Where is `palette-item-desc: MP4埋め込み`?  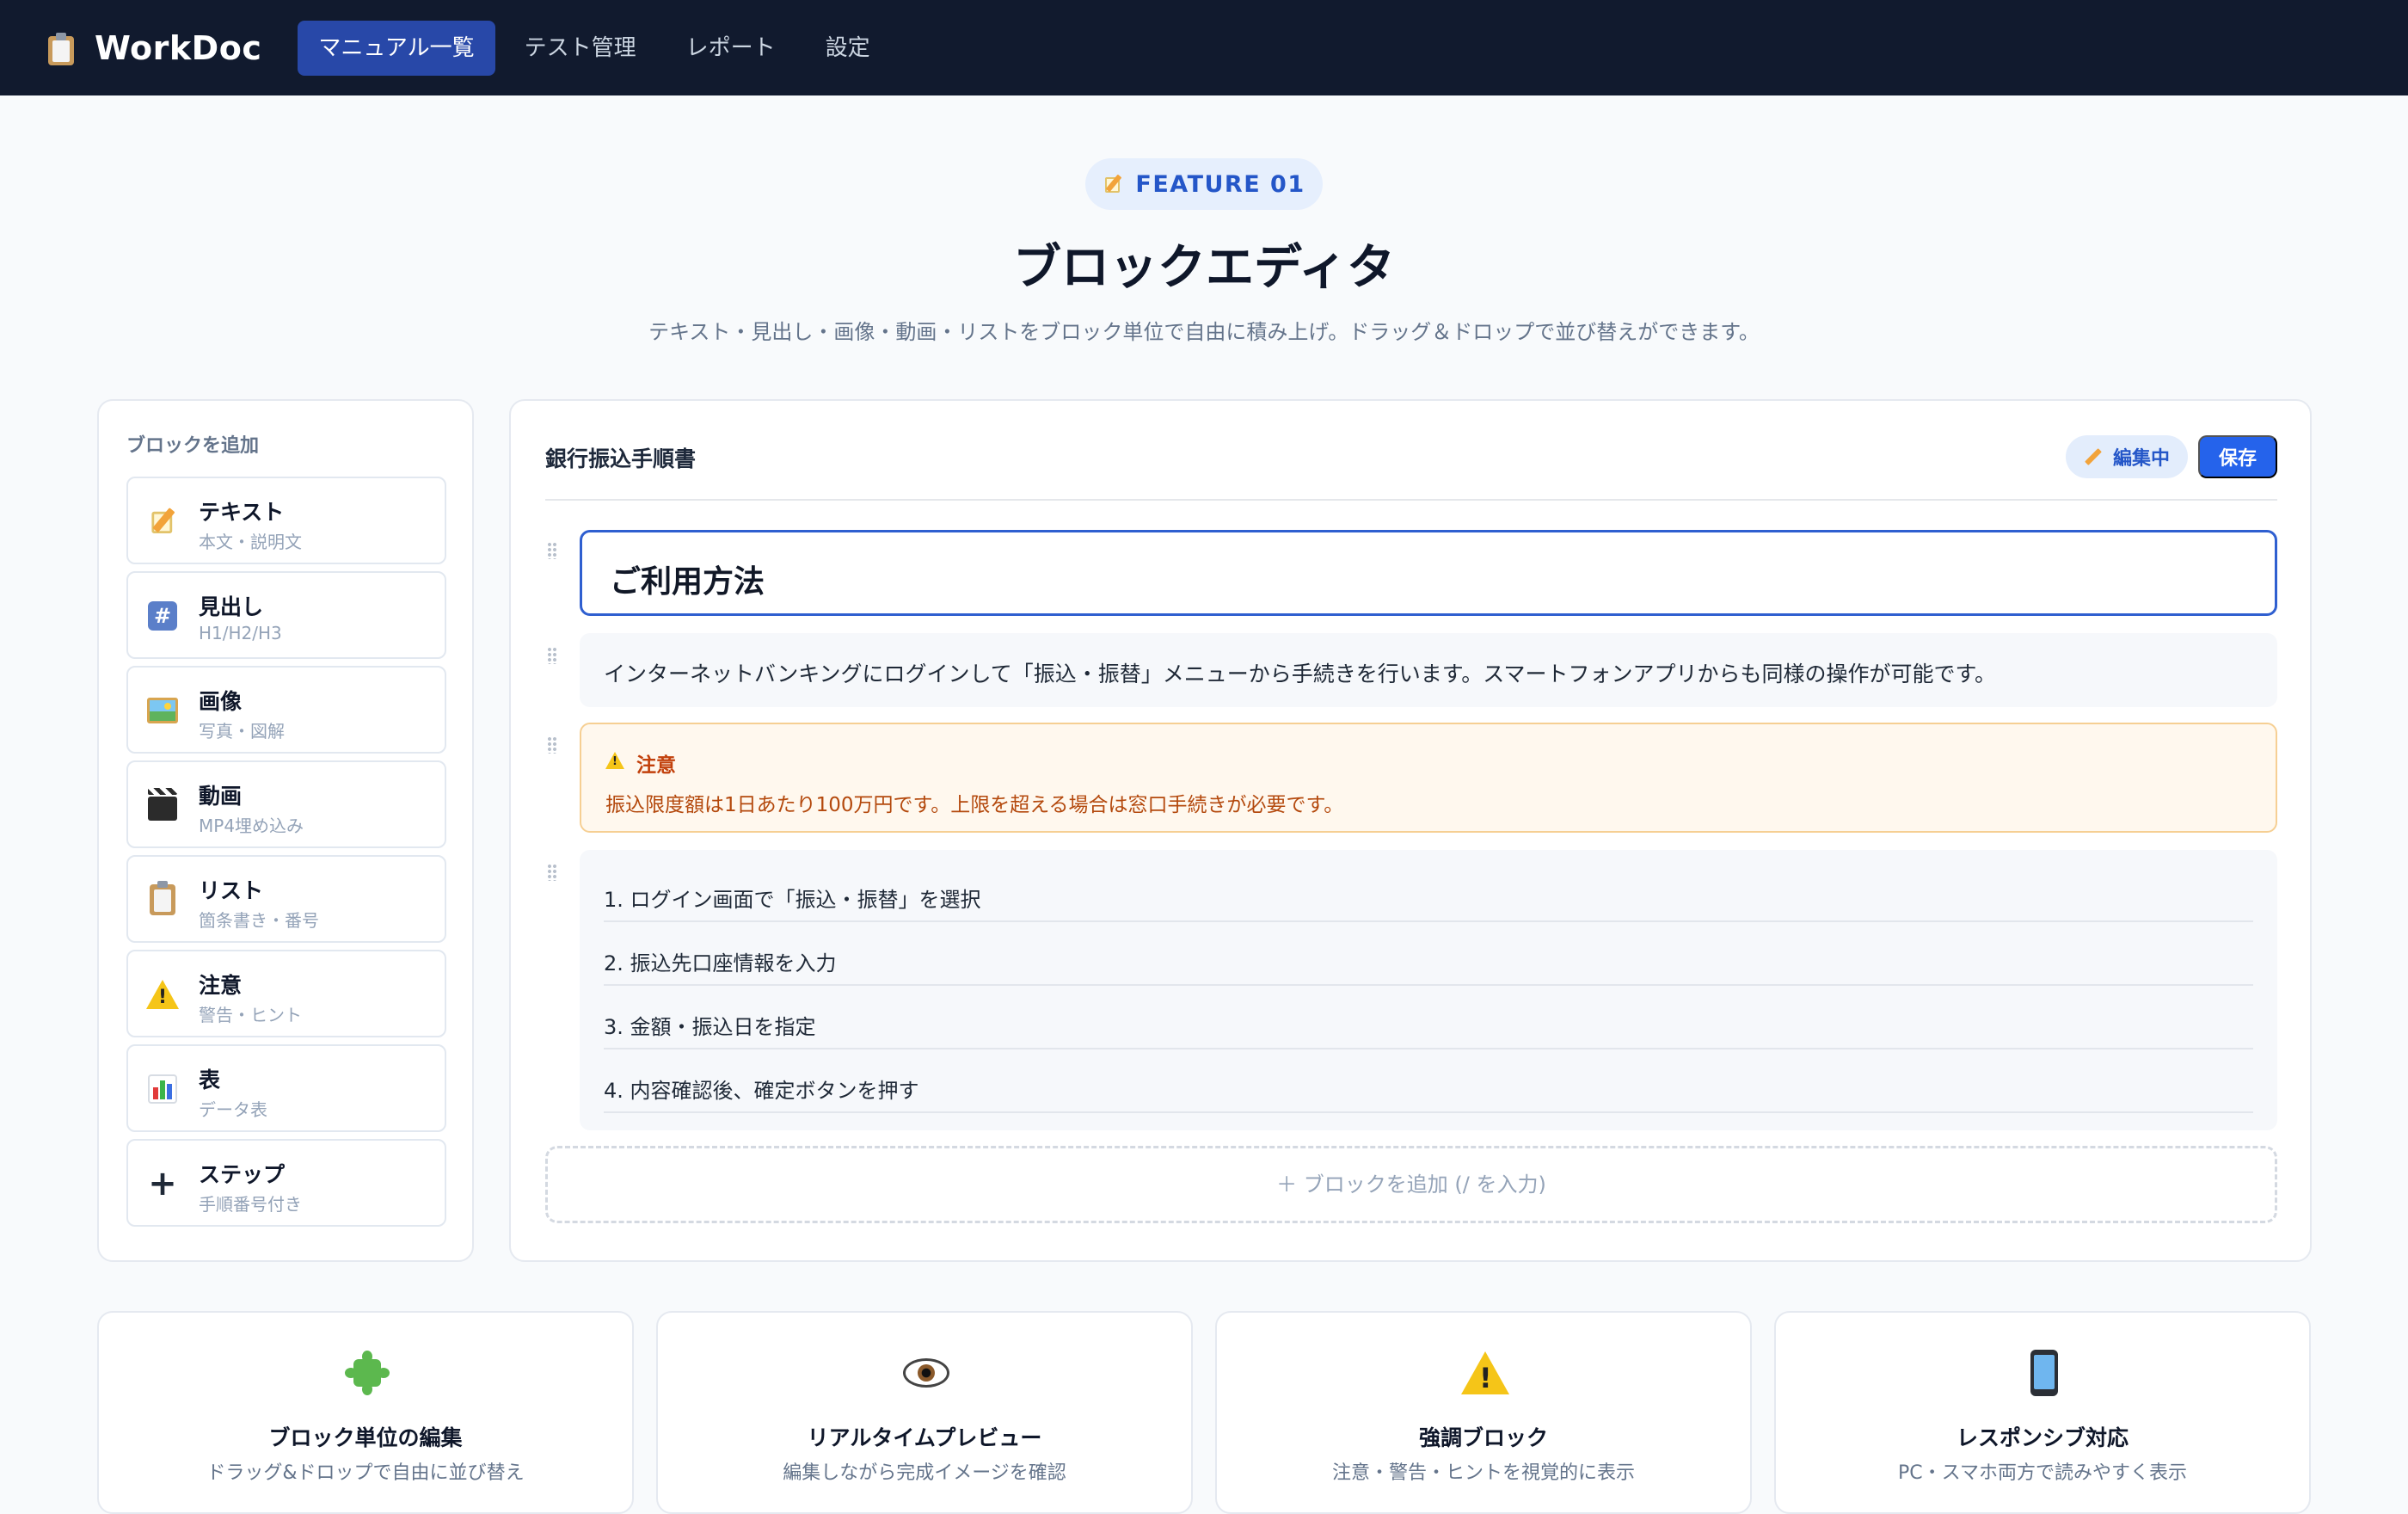
palette-item-desc: MP4埋め込み is located at coordinates (251, 825).